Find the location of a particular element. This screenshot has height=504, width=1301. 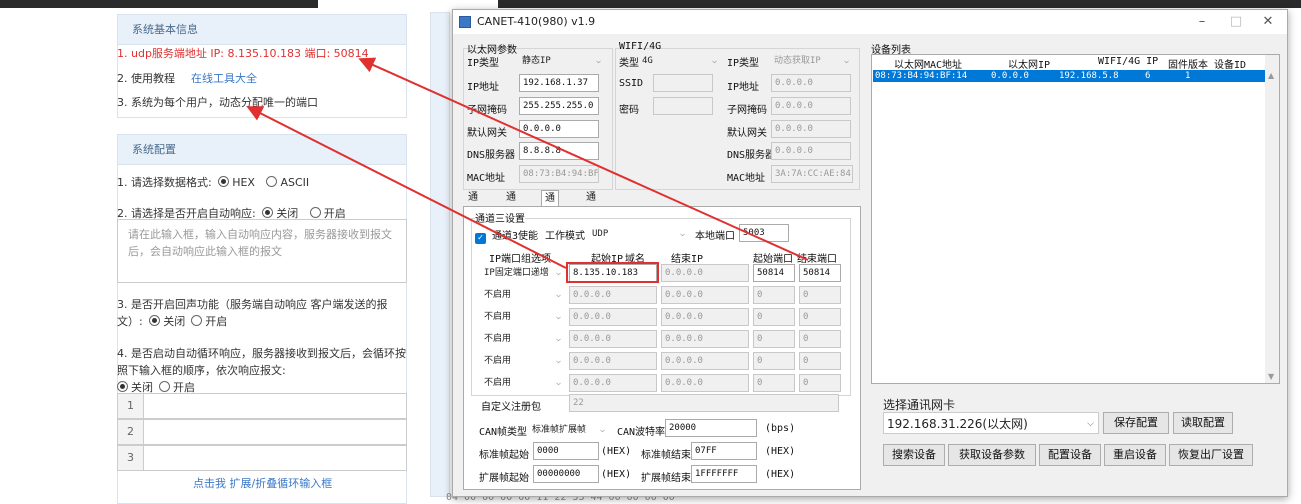

config-device-button: 配置设备 is located at coordinates (1070, 455).